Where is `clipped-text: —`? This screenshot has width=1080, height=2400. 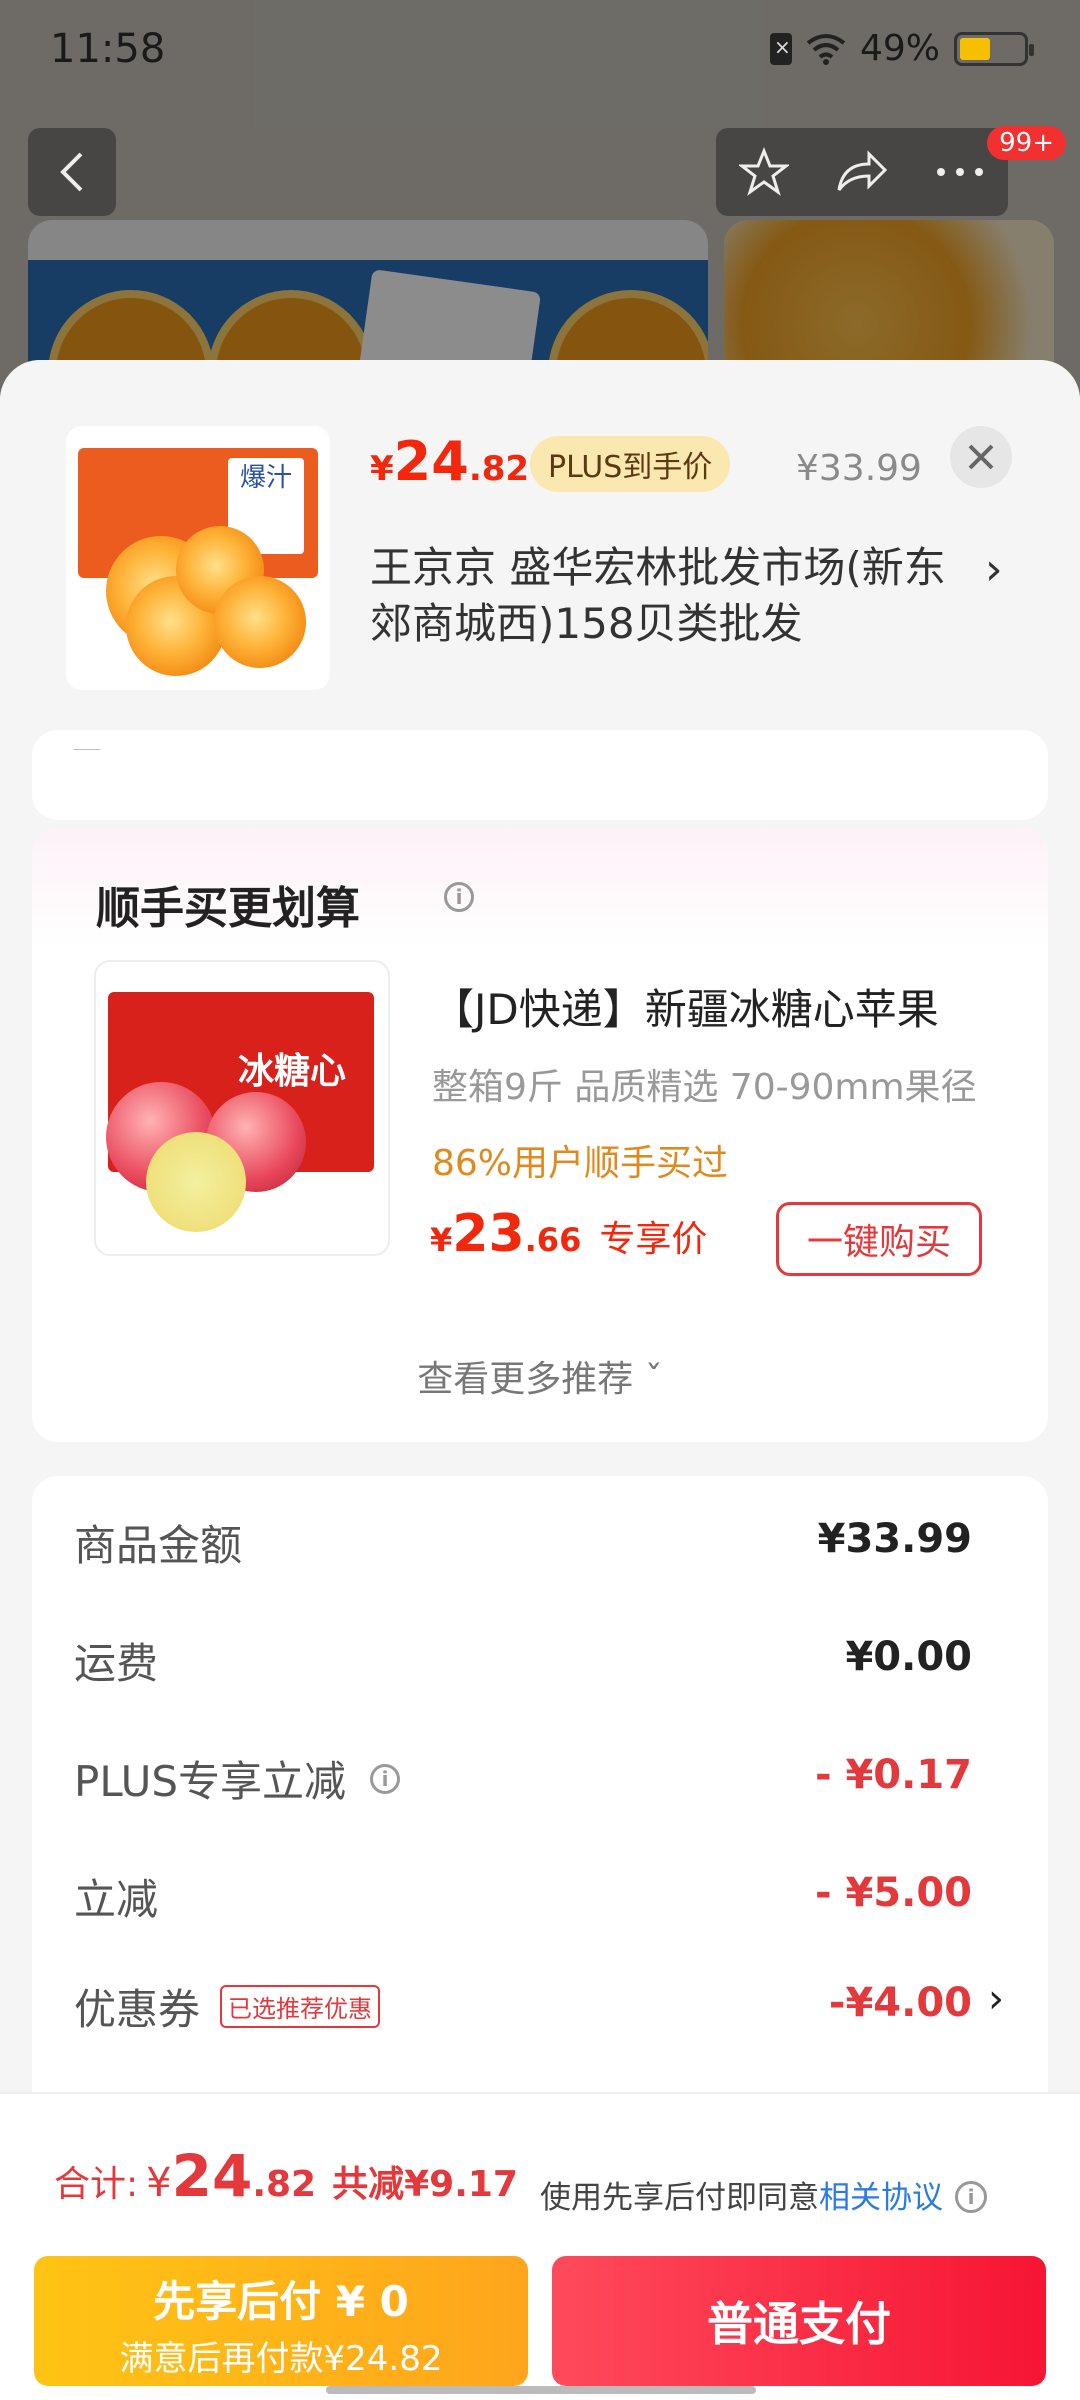
clipped-text: — is located at coordinates (87, 741).